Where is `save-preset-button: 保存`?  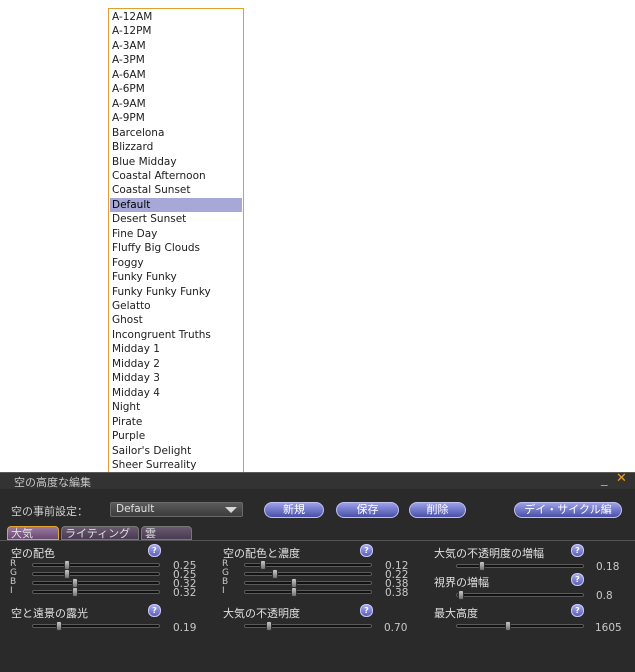 save-preset-button: 保存 is located at coordinates (367, 510).